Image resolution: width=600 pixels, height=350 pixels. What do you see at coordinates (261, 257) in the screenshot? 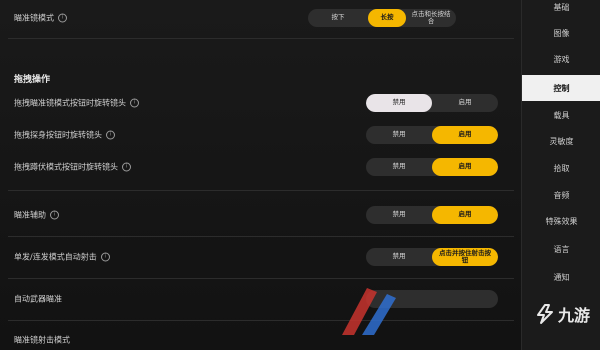
I see `setting-row-auto-fire: 单发/连发模式自动射击 i 禁用 点击并按住射击按钮` at bounding box center [261, 257].